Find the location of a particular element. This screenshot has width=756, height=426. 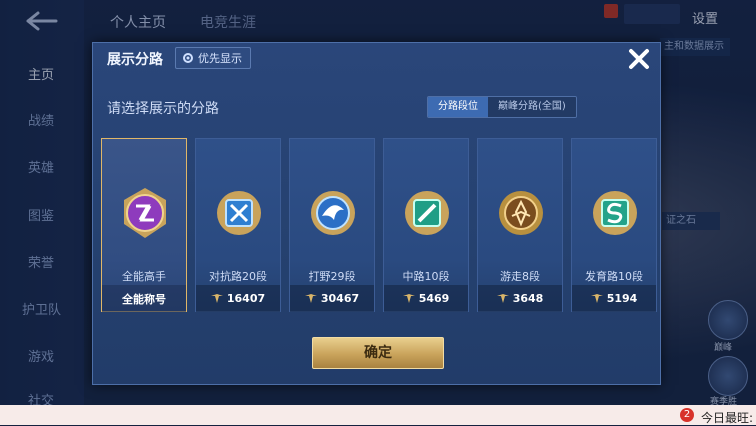

lane-card-allround: 全能高手 全能称号 is located at coordinates (144, 225).